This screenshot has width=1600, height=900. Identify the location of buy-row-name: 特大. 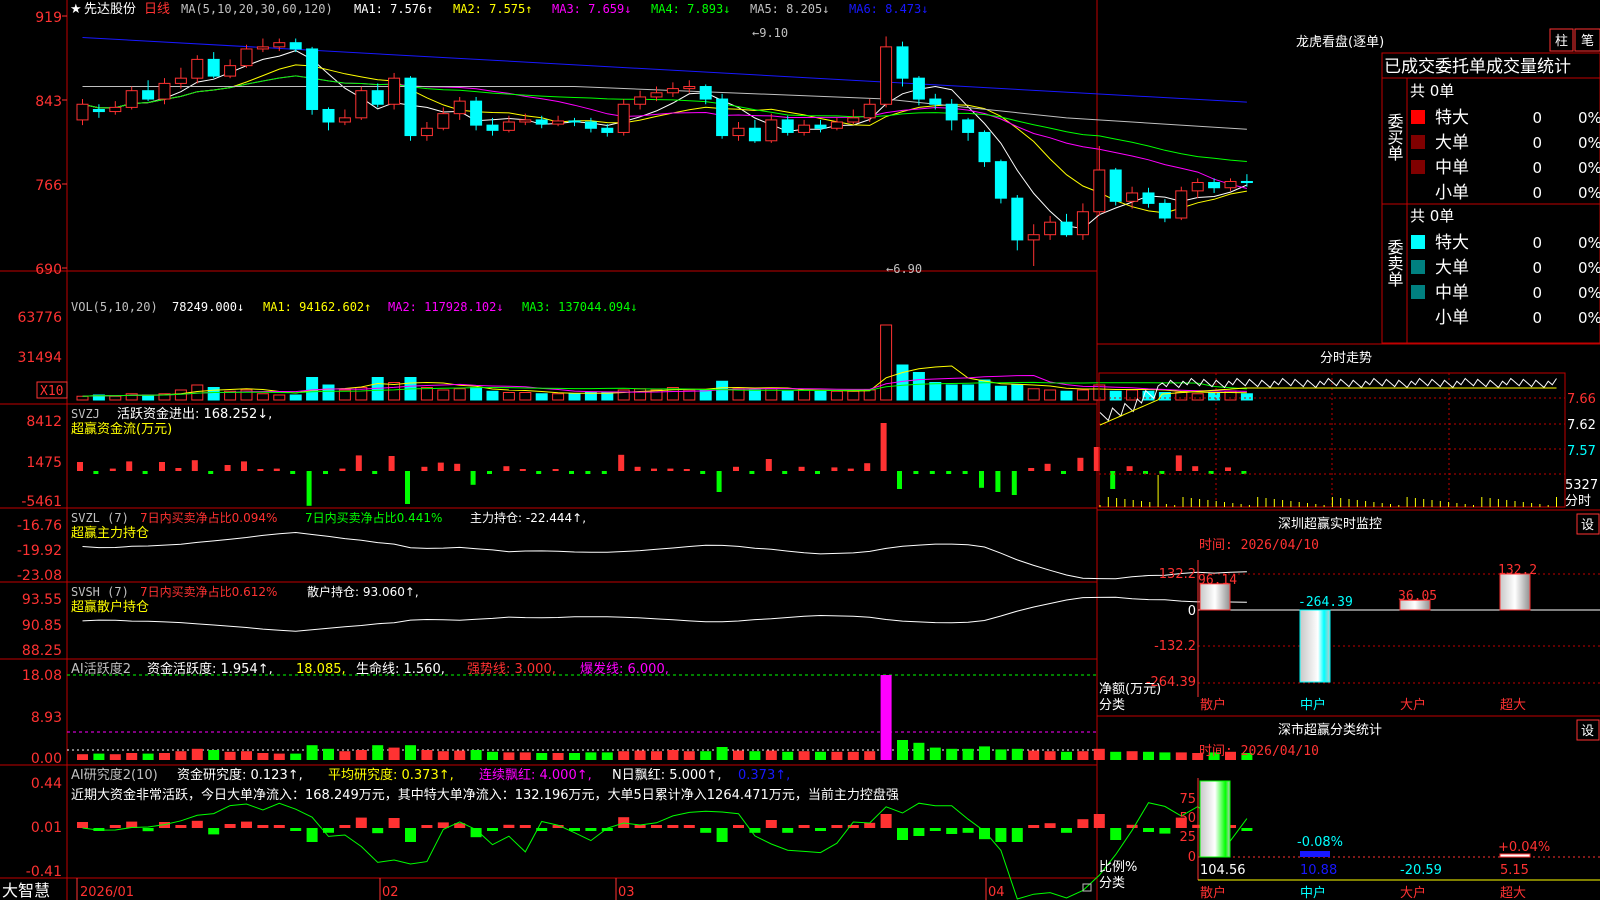
(1452, 118).